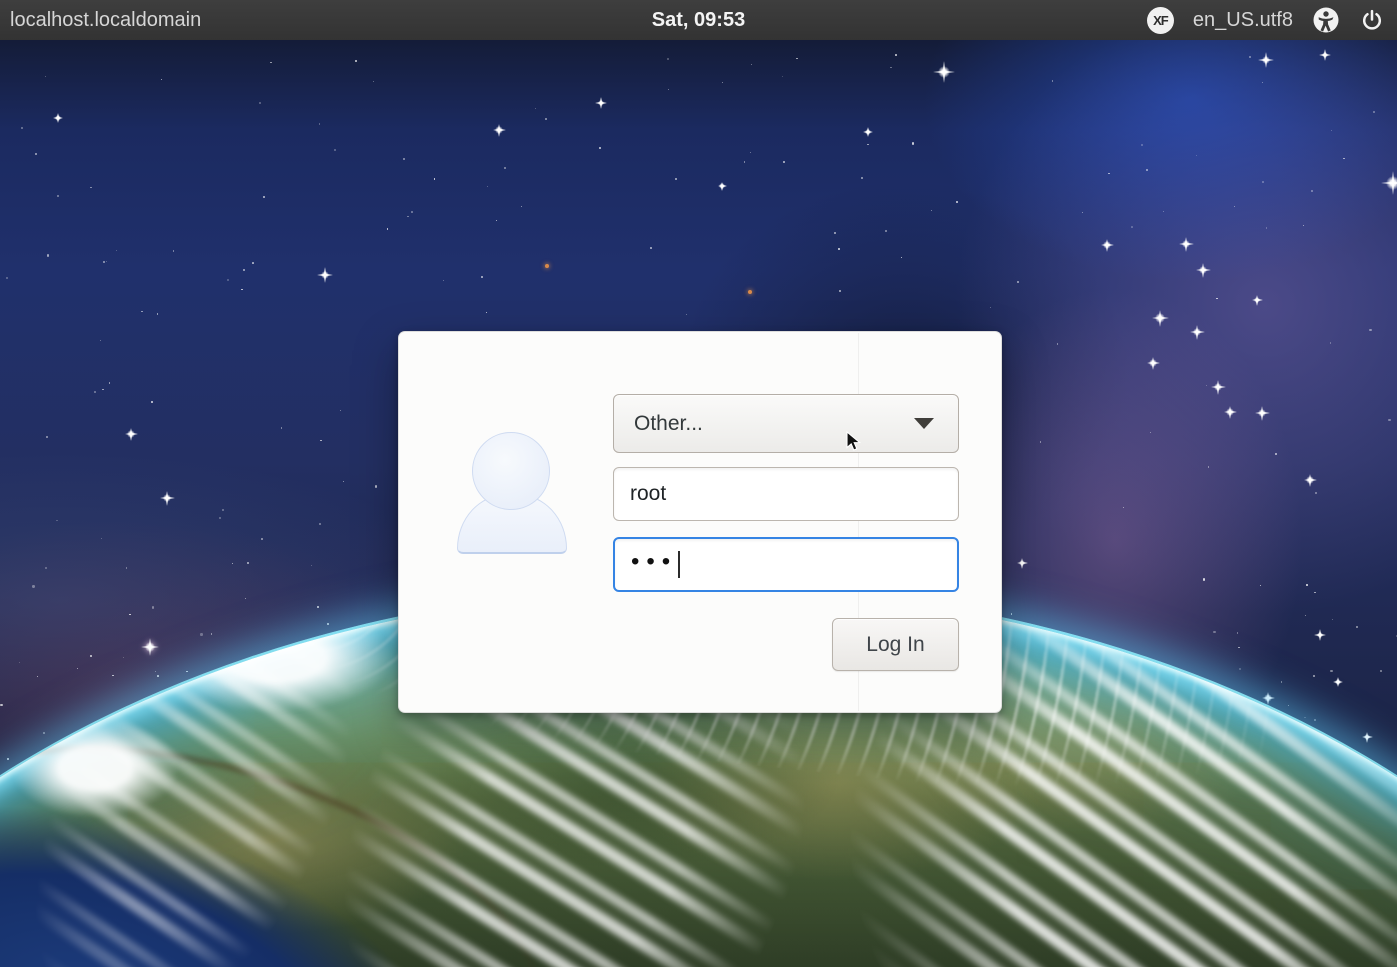  What do you see at coordinates (1160, 20) in the screenshot?
I see `keyboard-layout-icon: XF` at bounding box center [1160, 20].